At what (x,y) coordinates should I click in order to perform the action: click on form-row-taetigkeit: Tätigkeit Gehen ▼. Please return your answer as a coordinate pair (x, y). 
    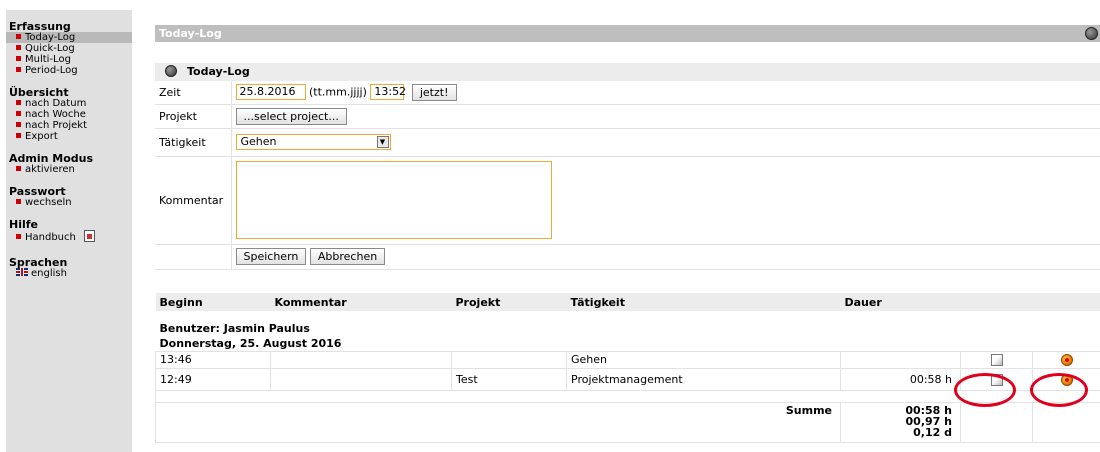
    Looking at the image, I should click on (627, 142).